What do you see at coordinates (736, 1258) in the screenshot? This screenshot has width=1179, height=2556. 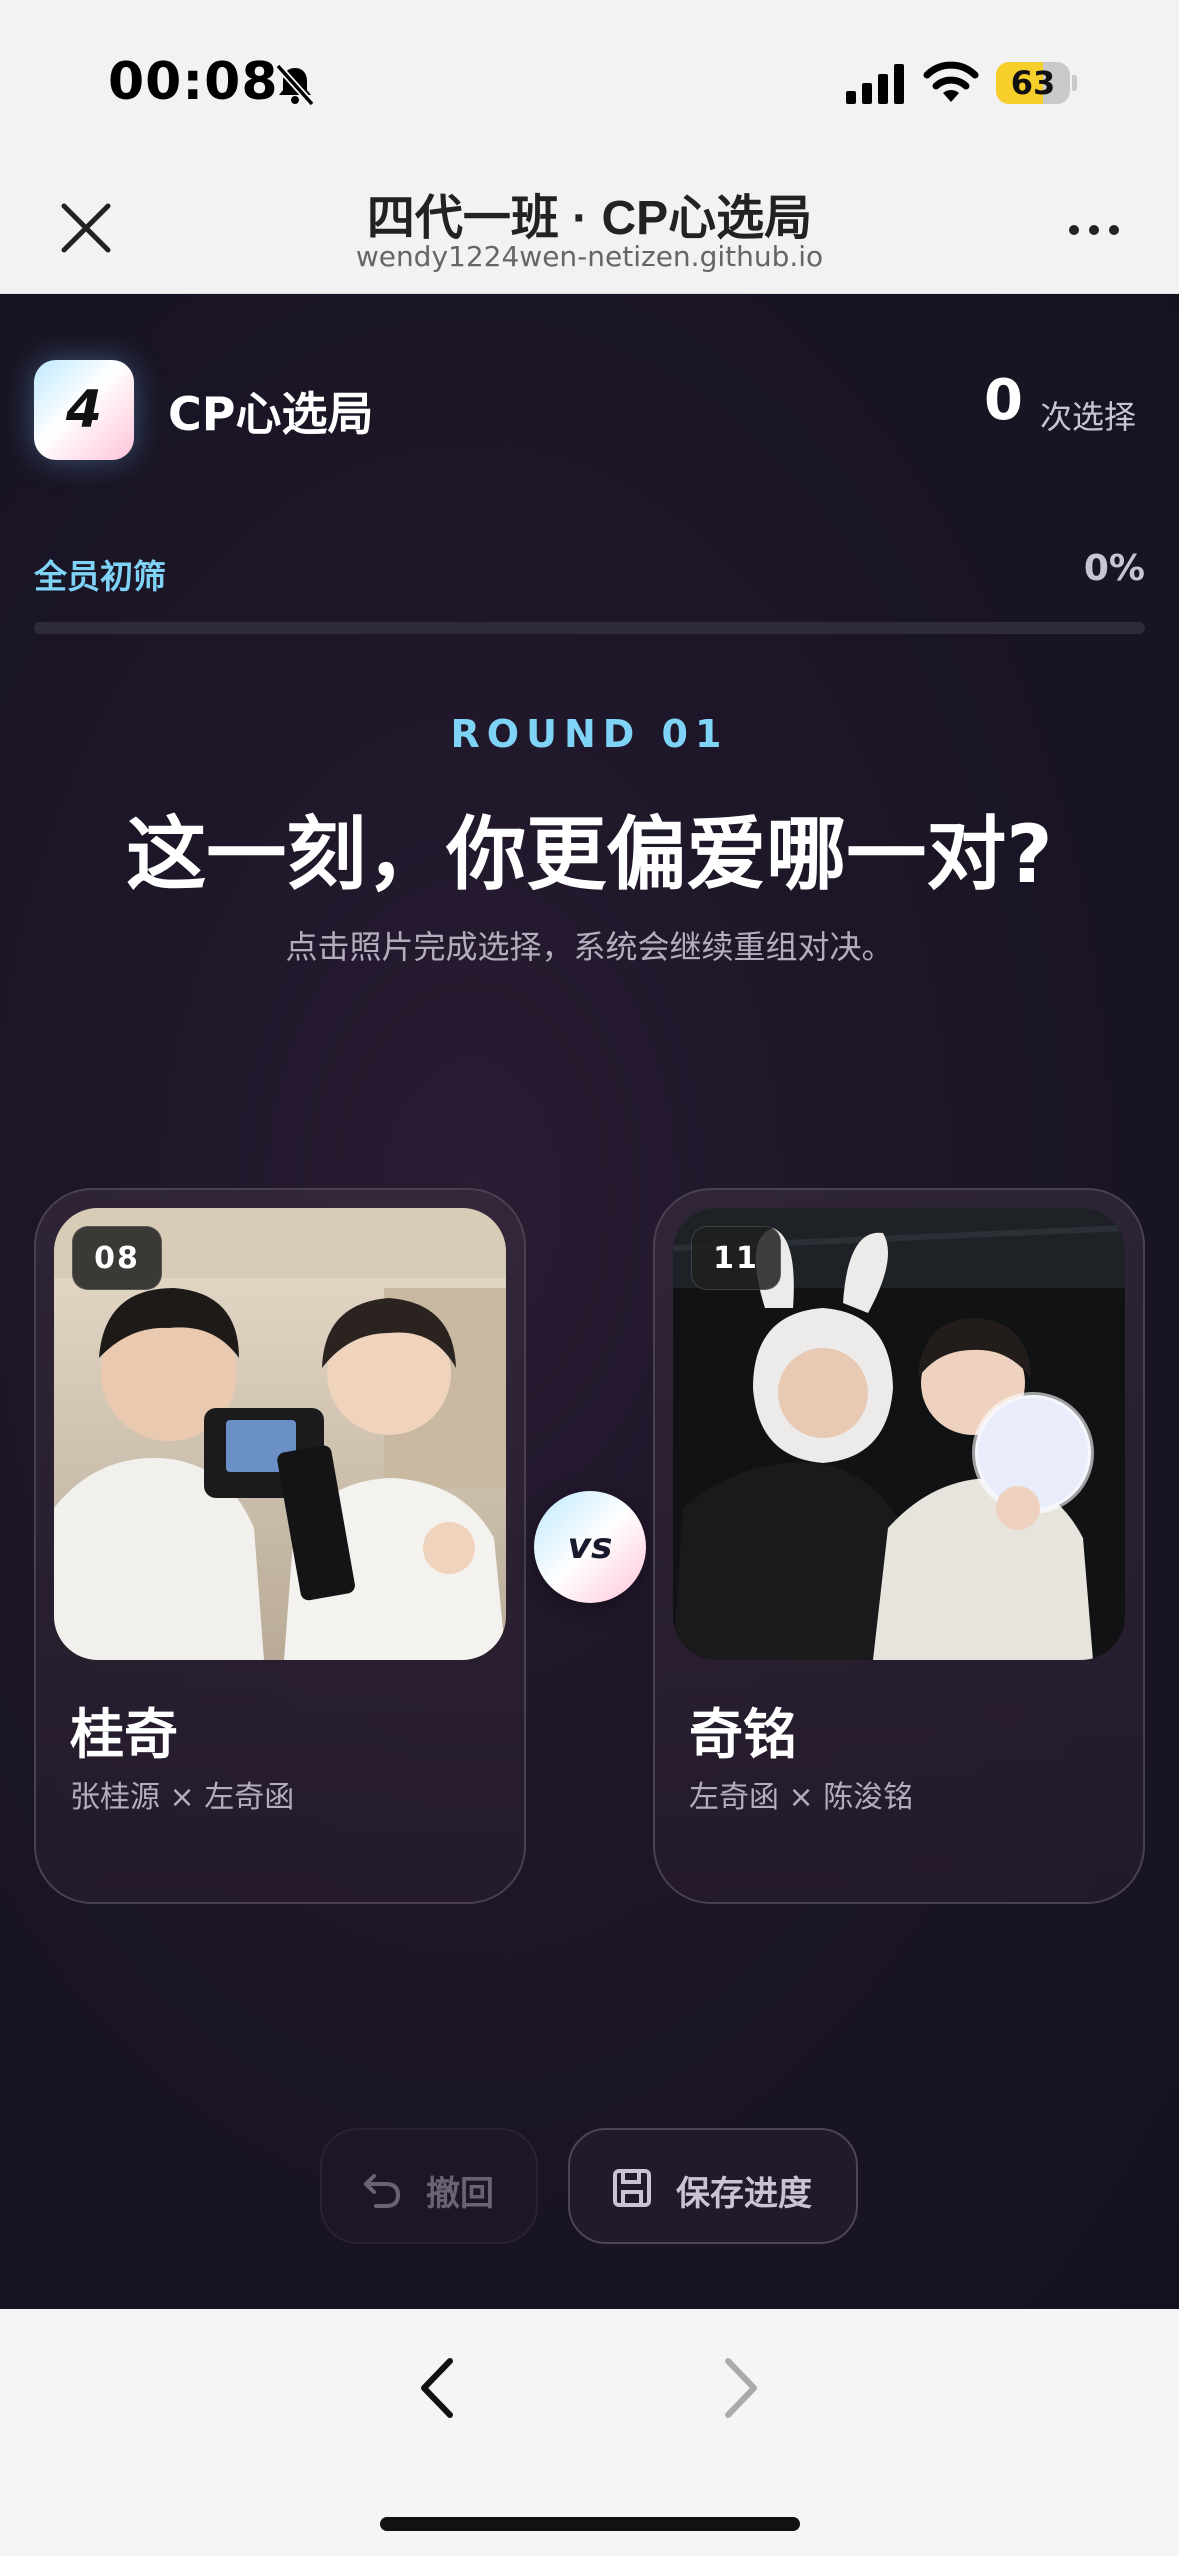 I see `cp-badge-right: 11` at bounding box center [736, 1258].